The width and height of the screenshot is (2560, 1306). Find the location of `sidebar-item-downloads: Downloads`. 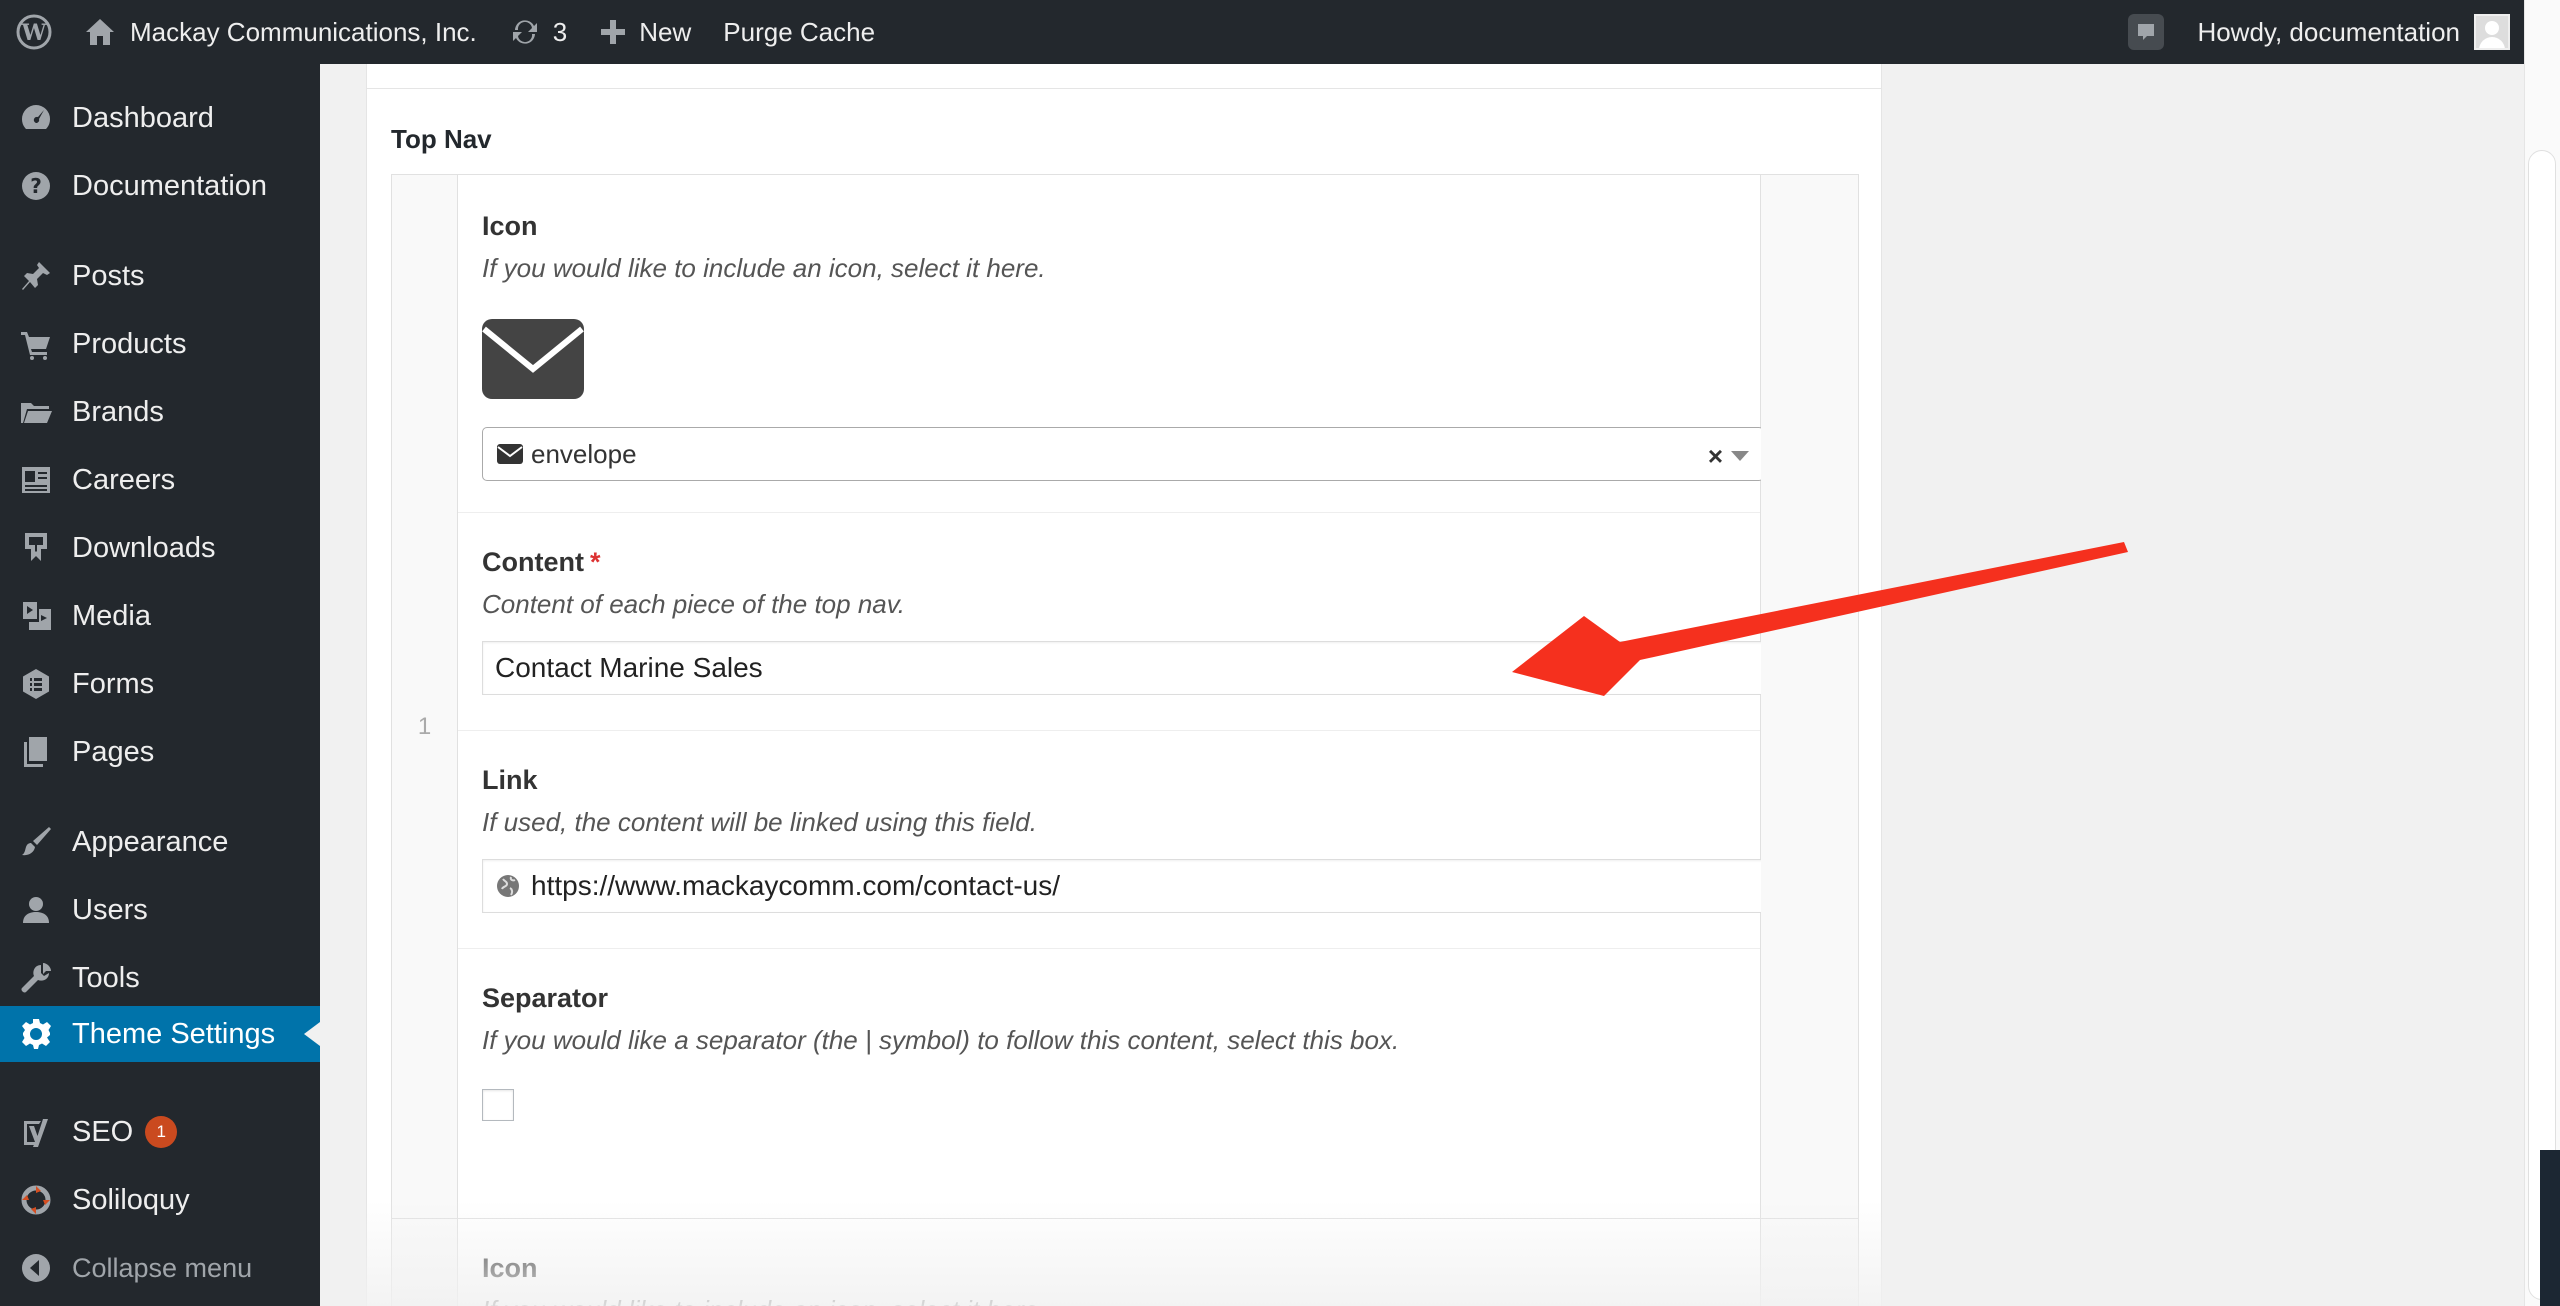

sidebar-item-downloads: Downloads is located at coordinates (160, 548).